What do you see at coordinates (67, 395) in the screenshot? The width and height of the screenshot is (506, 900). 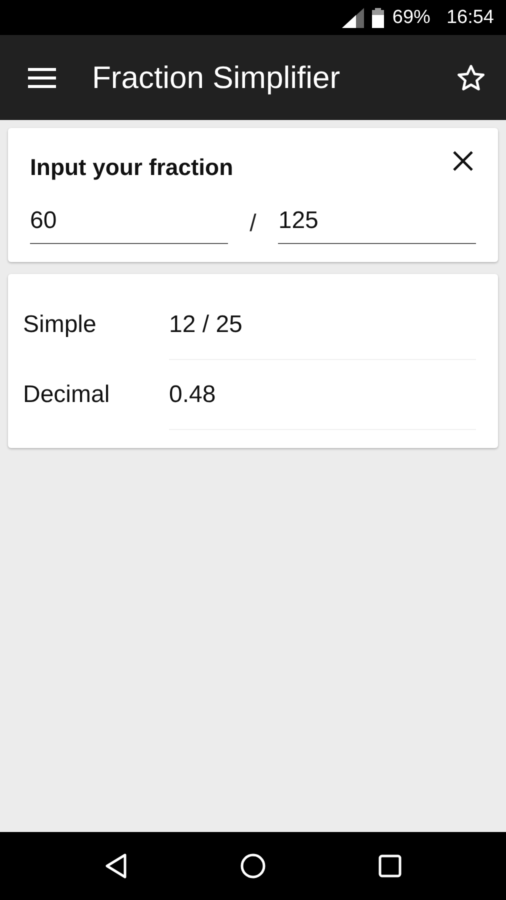 I see `result-label: Decimal` at bounding box center [67, 395].